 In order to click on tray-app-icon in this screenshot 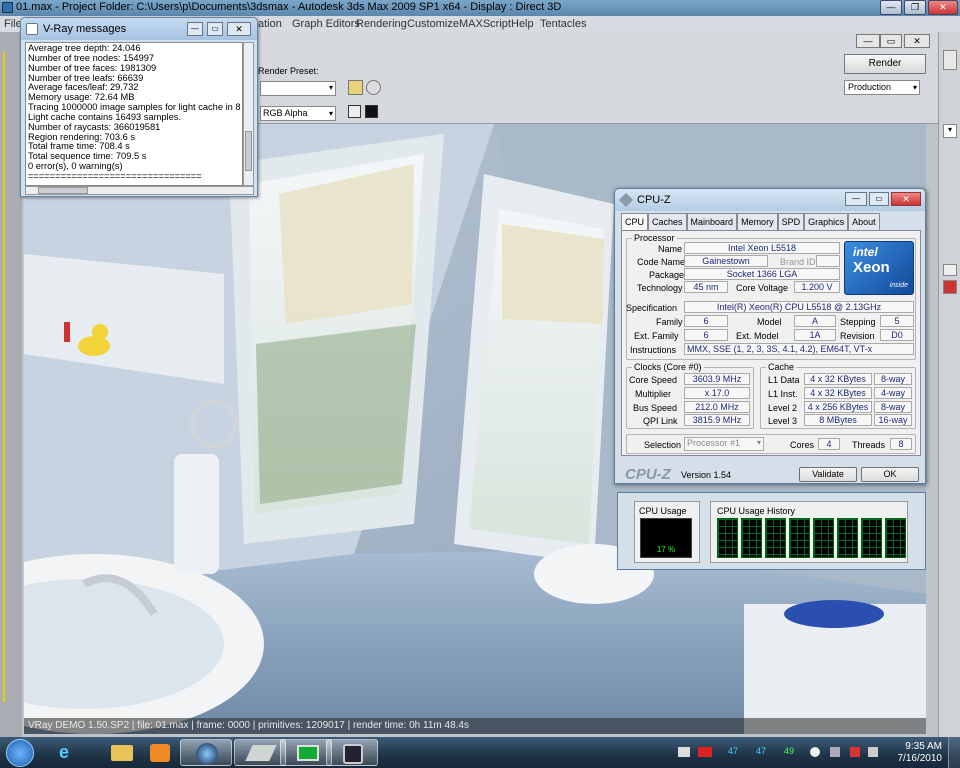, I will do `click(684, 752)`.